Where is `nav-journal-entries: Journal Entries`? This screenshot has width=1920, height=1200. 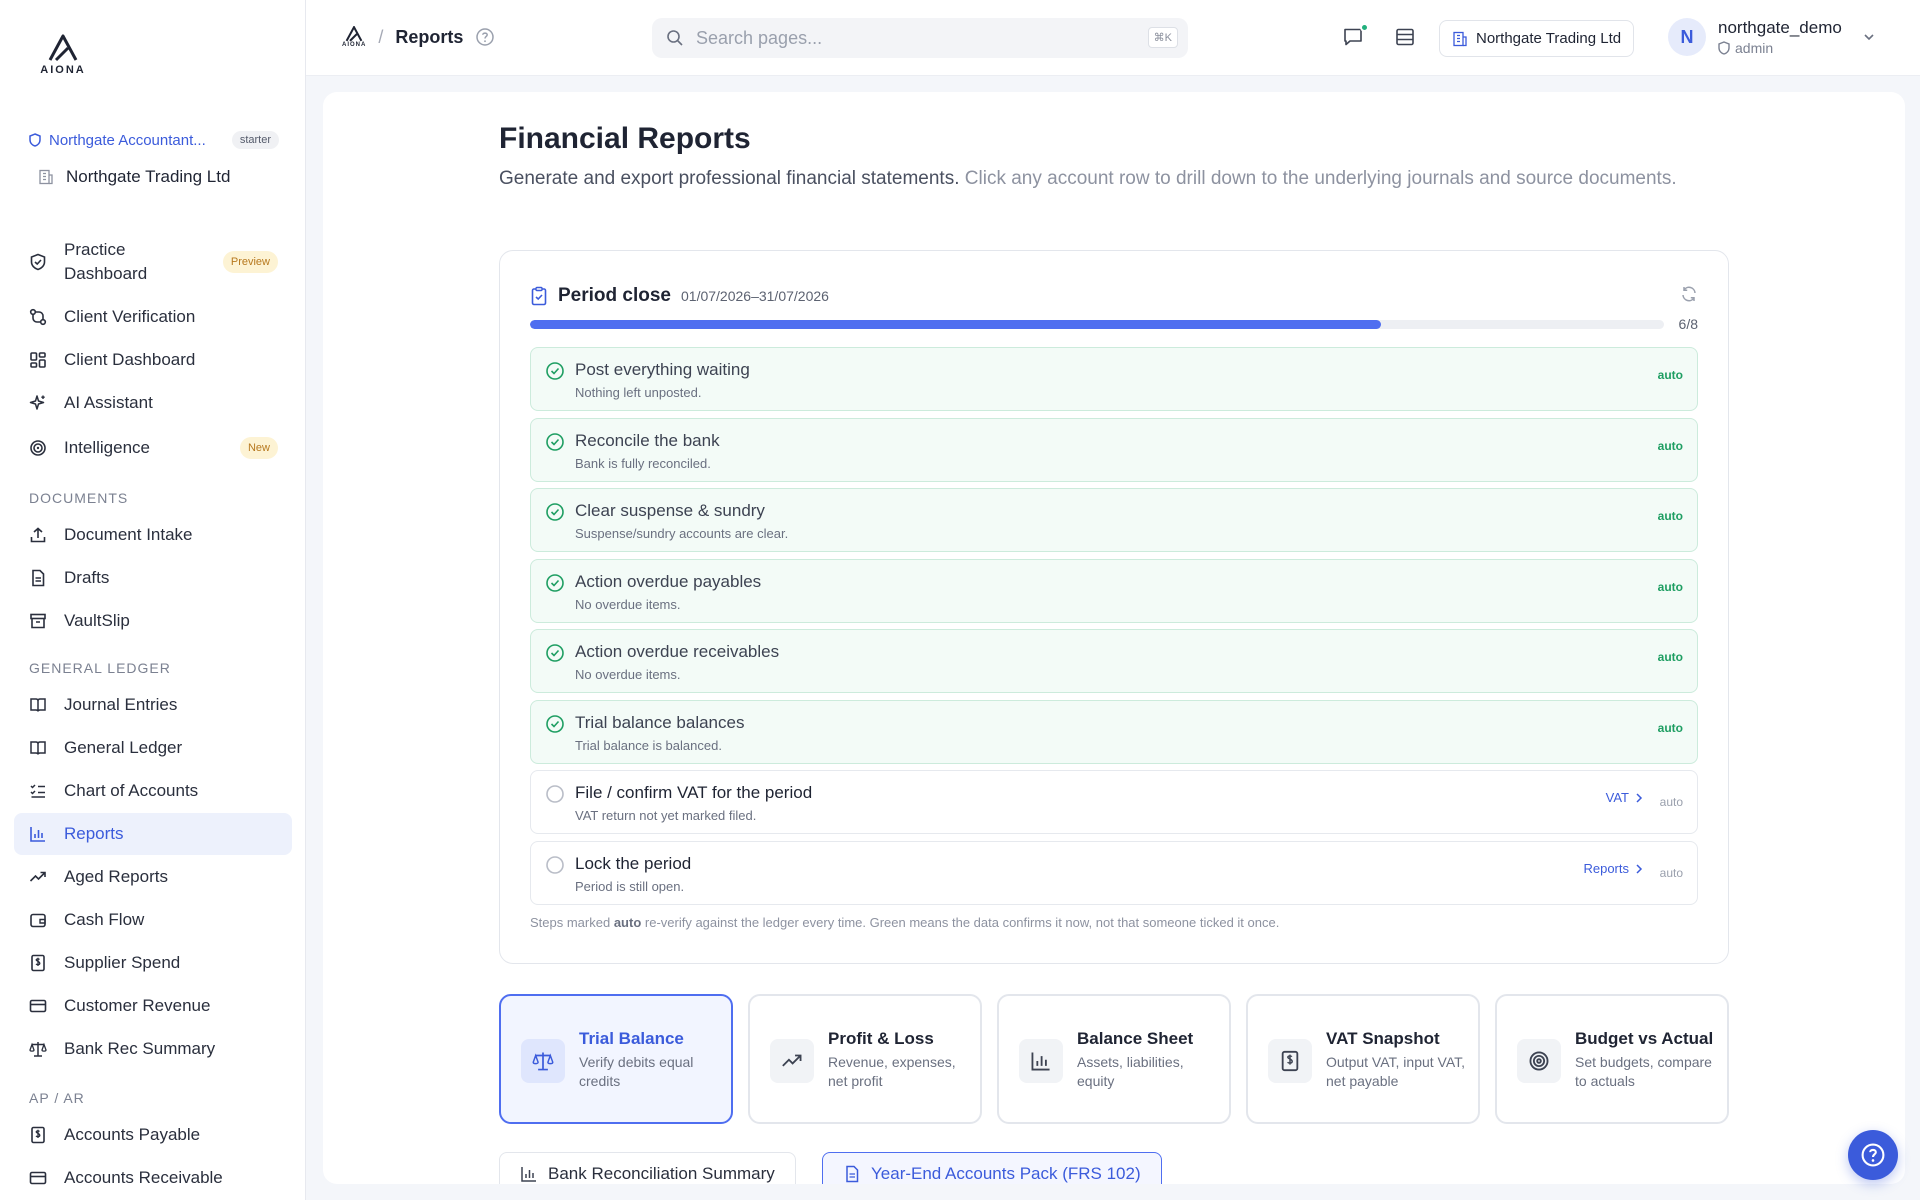 nav-journal-entries: Journal Entries is located at coordinates (153, 705).